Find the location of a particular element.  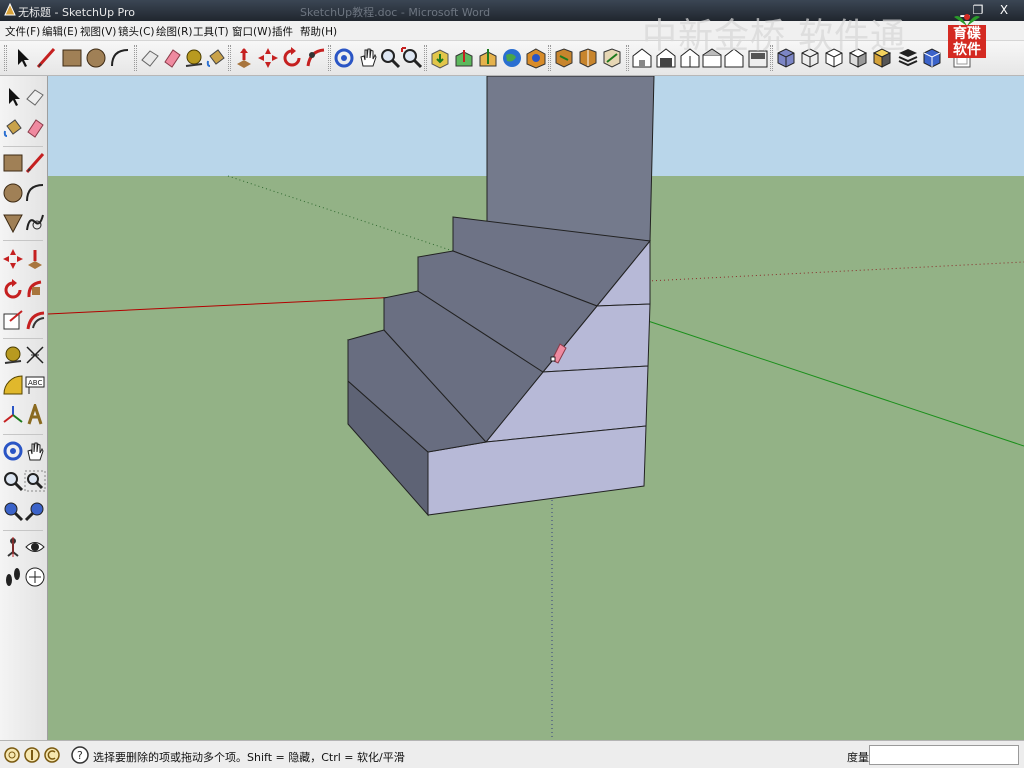

line-icon is located at coordinates (35, 163).